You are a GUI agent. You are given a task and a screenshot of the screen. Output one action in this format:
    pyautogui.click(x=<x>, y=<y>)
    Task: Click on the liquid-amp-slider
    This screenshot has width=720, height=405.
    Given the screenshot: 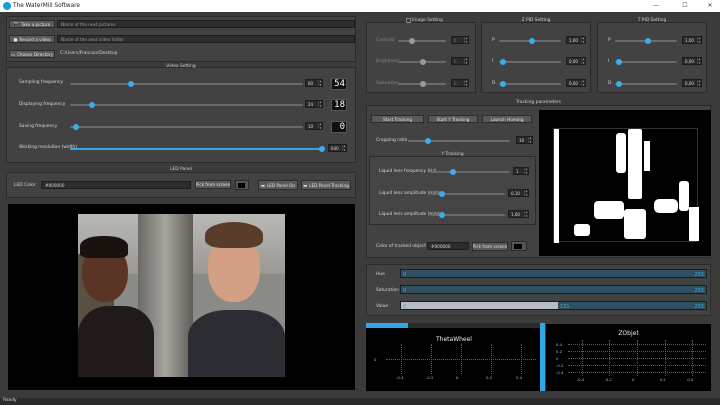 What is the action you would take?
    pyautogui.click(x=467, y=194)
    